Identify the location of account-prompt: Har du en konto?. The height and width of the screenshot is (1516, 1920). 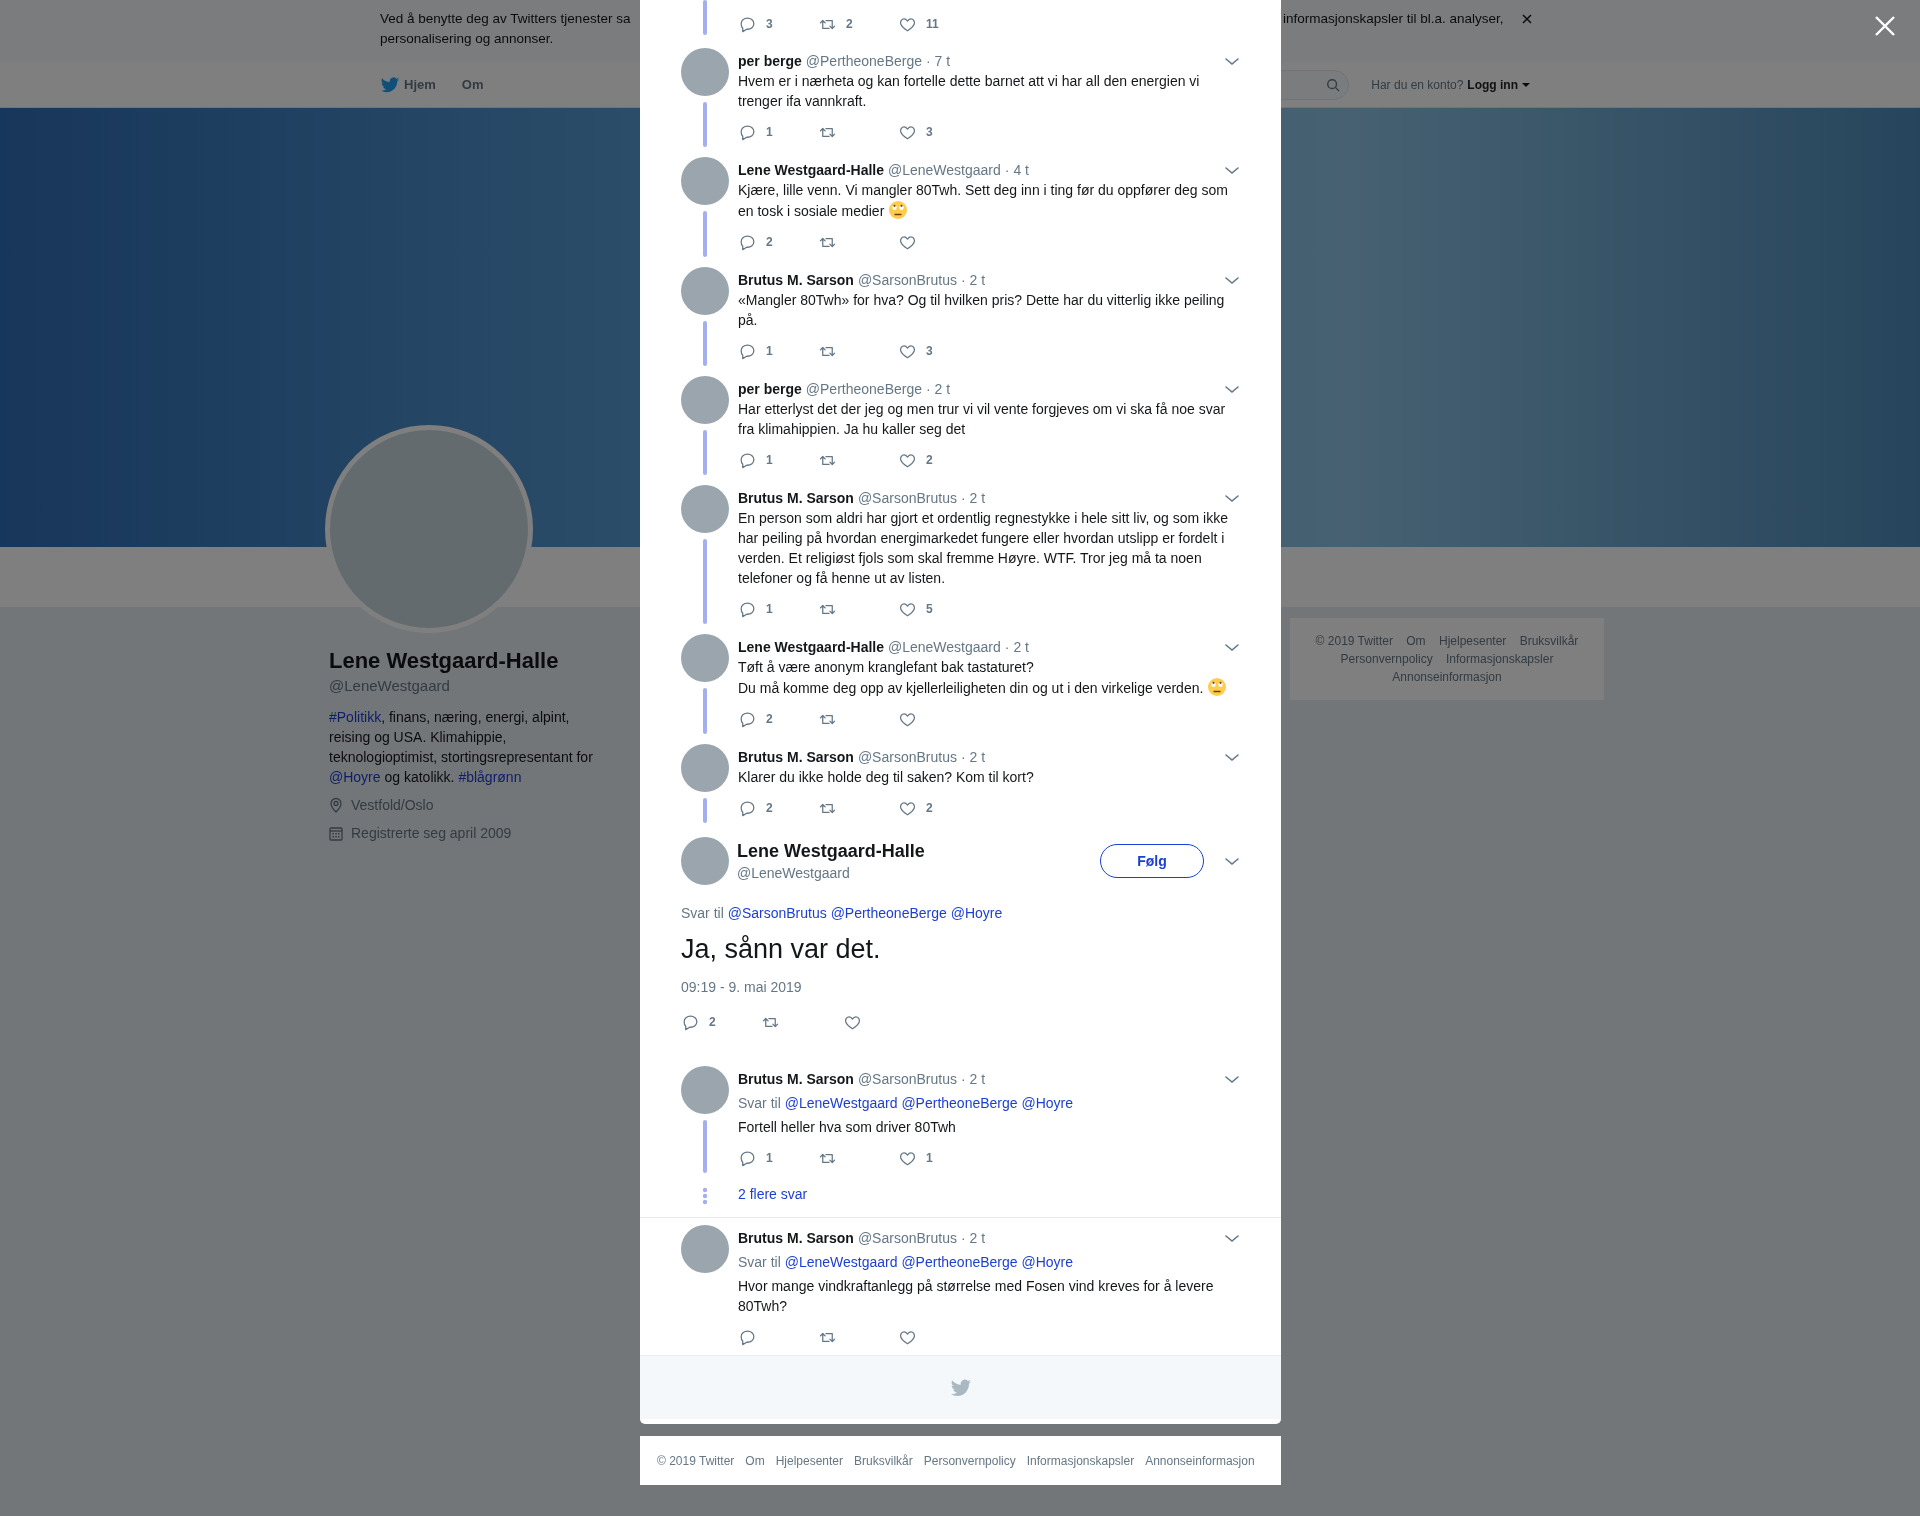
(1417, 85).